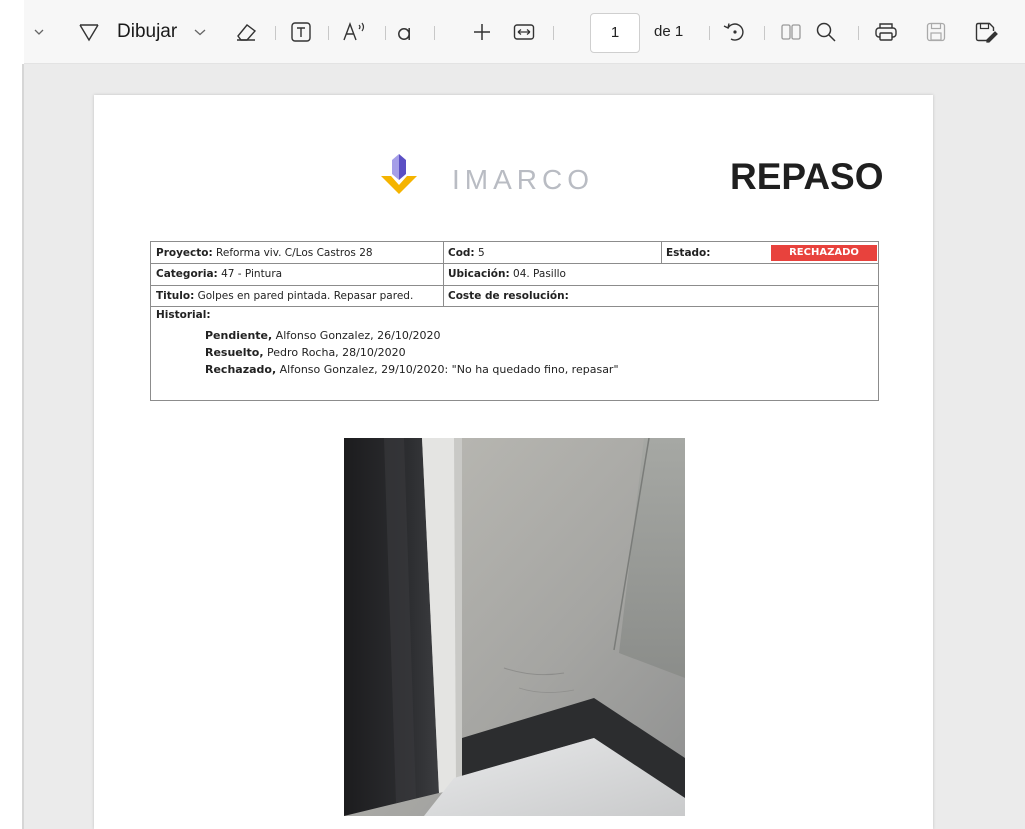 The height and width of the screenshot is (829, 1025). Describe the element at coordinates (479, 253) in the screenshot. I see `code-value: 5` at that location.